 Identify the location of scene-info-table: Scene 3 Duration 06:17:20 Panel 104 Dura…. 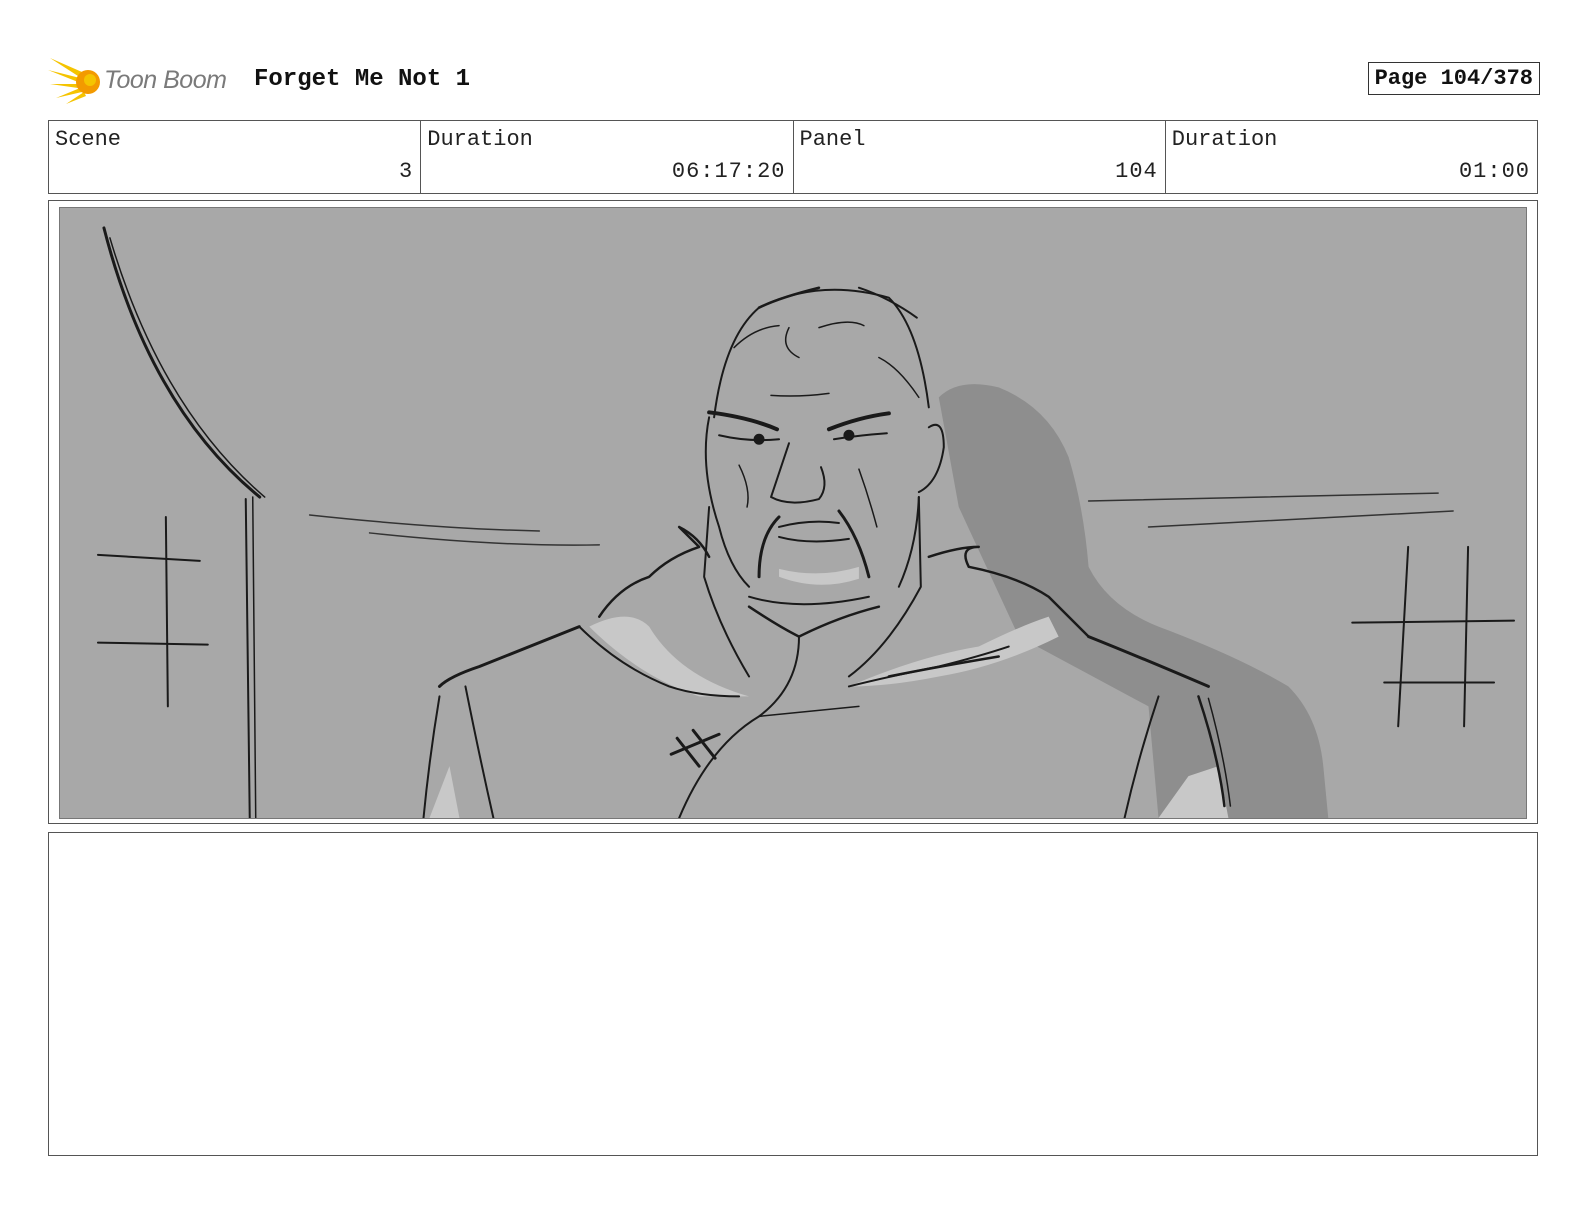
(793, 157).